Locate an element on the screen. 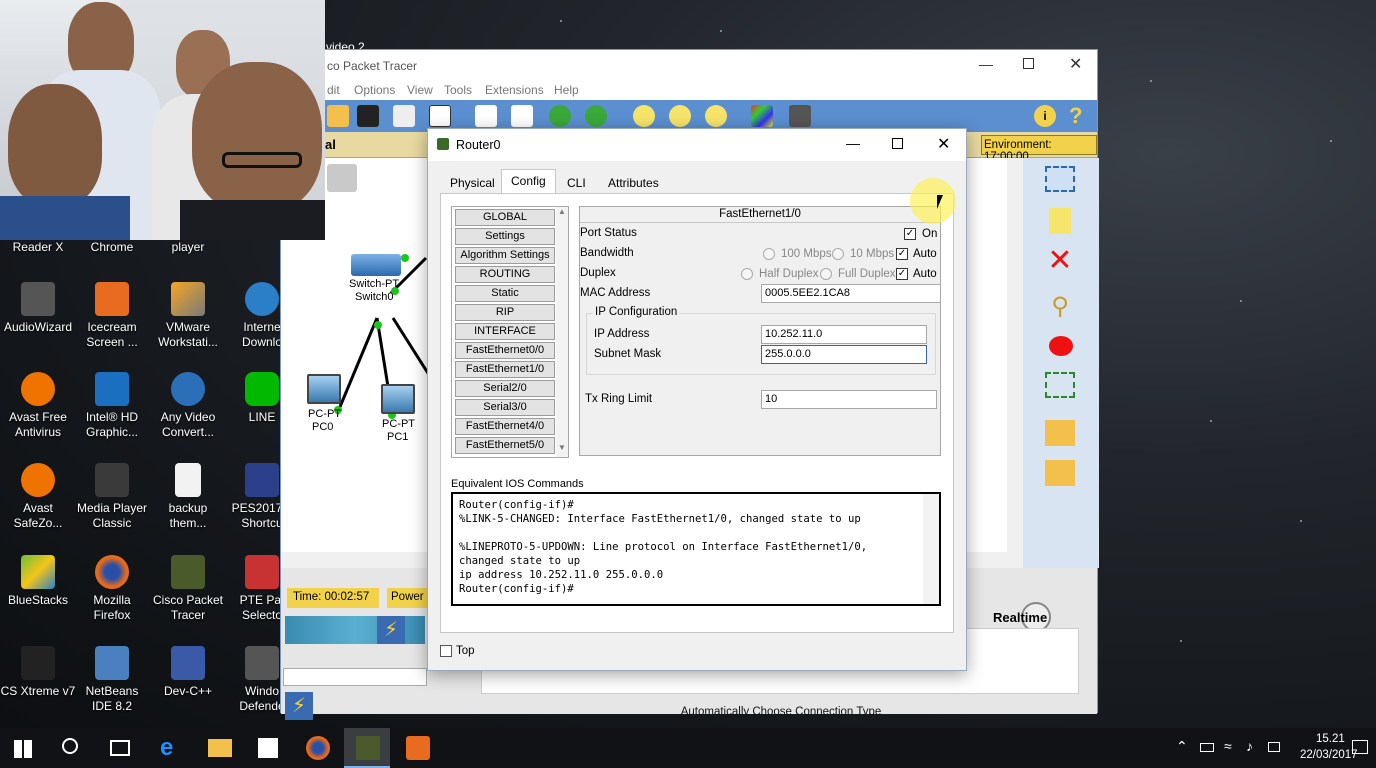  ip-address-field: 10.252.11.0 is located at coordinates (844, 334).